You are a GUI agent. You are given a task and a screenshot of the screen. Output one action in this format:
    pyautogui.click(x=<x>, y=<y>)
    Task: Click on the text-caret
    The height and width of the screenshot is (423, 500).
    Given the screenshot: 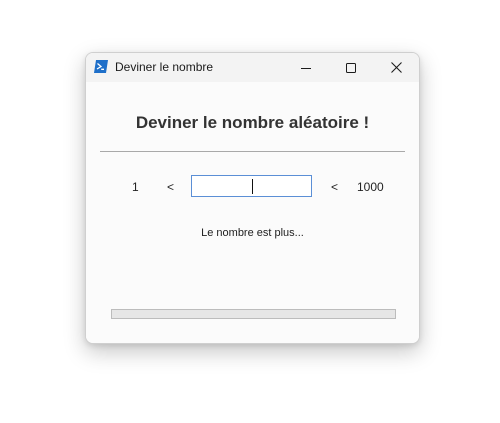 What is the action you would take?
    pyautogui.click(x=252, y=186)
    